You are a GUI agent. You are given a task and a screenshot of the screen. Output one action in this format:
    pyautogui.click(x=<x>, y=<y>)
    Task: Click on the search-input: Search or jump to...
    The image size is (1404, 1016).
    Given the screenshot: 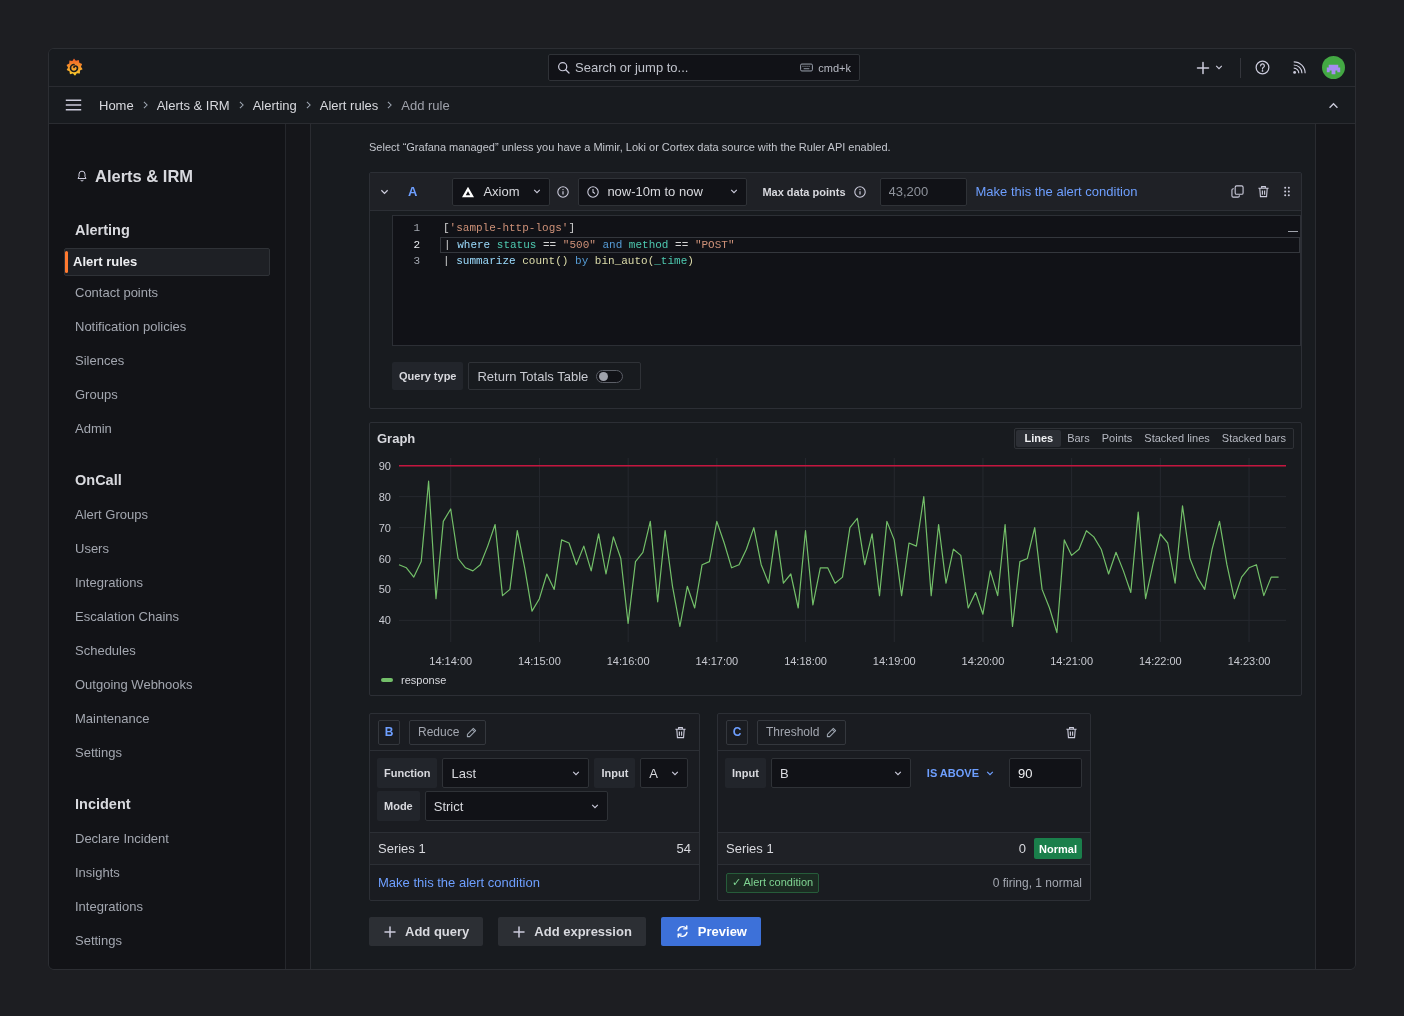 What is the action you would take?
    pyautogui.click(x=685, y=67)
    